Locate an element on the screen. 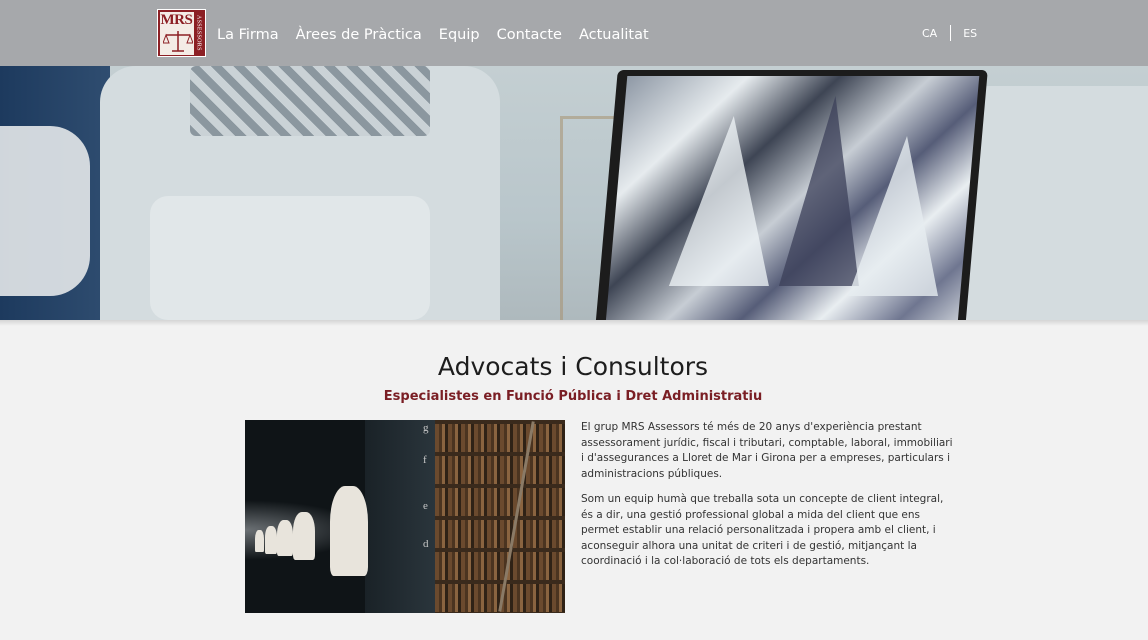  photo-shelf-letters: g f e d is located at coordinates (428, 516).